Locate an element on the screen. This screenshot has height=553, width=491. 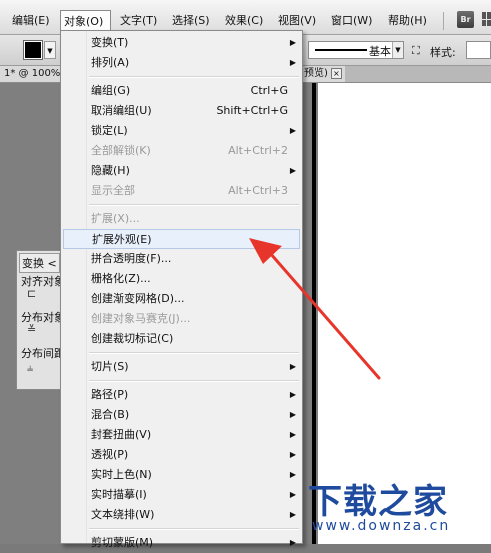
annotation-arrow-shaft is located at coordinates (324, 315).